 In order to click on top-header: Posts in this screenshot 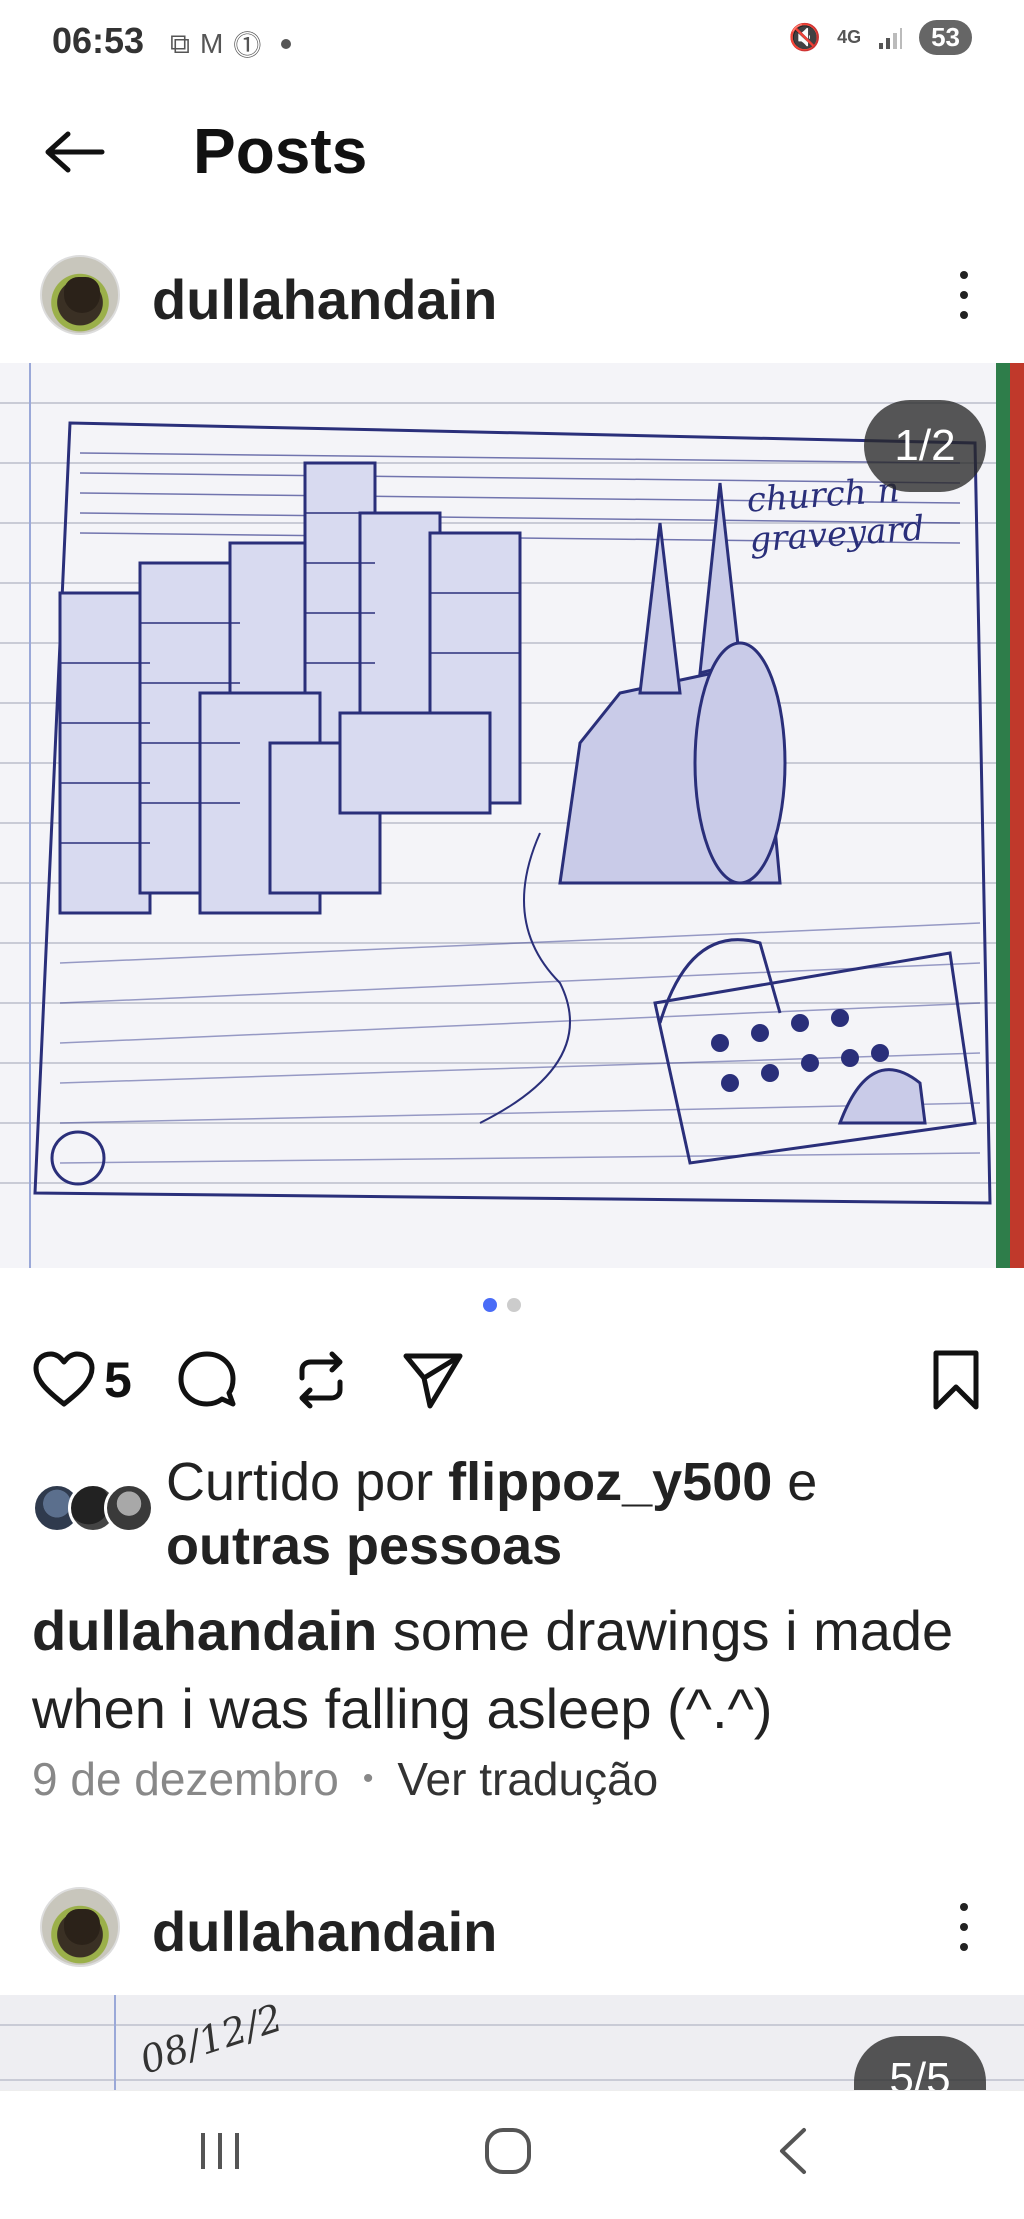, I will do `click(512, 150)`.